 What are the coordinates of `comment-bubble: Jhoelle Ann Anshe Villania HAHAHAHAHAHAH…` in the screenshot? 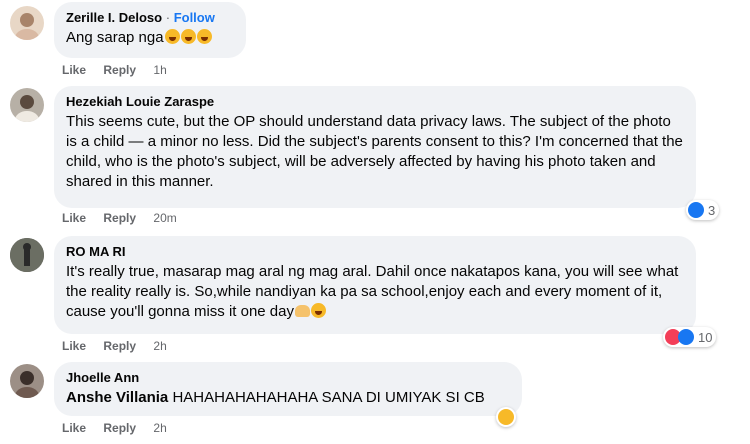 It's located at (288, 389).